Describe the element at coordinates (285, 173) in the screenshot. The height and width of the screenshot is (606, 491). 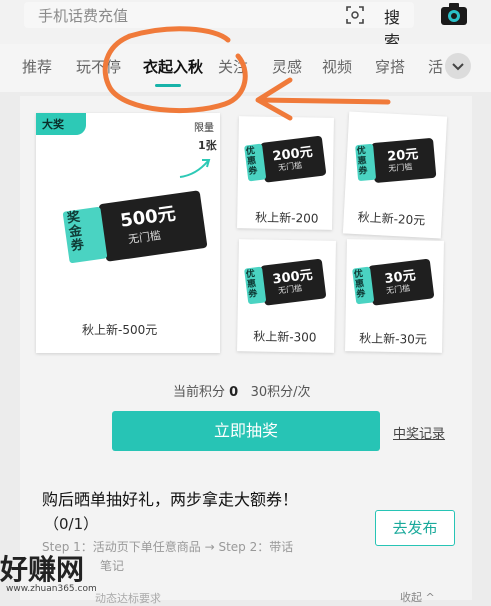
I see `coupon-card-200: 优惠券 200元 无门槛 秋上新-200` at that location.